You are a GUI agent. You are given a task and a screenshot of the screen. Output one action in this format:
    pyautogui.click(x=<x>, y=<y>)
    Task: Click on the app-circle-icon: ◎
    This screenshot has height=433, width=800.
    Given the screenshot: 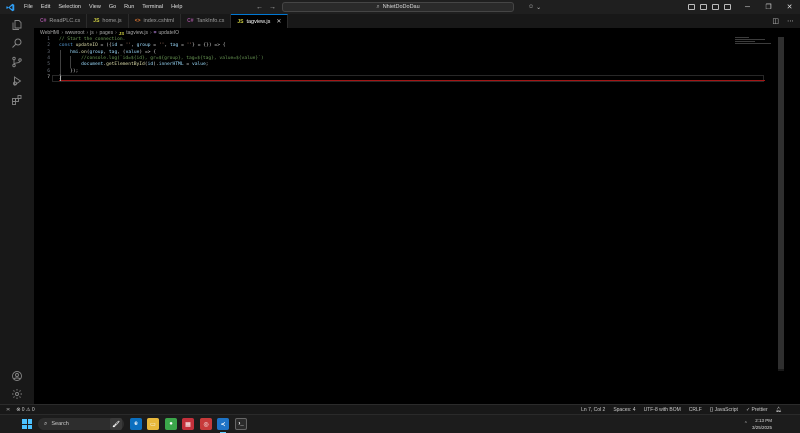 What is the action you would take?
    pyautogui.click(x=206, y=424)
    